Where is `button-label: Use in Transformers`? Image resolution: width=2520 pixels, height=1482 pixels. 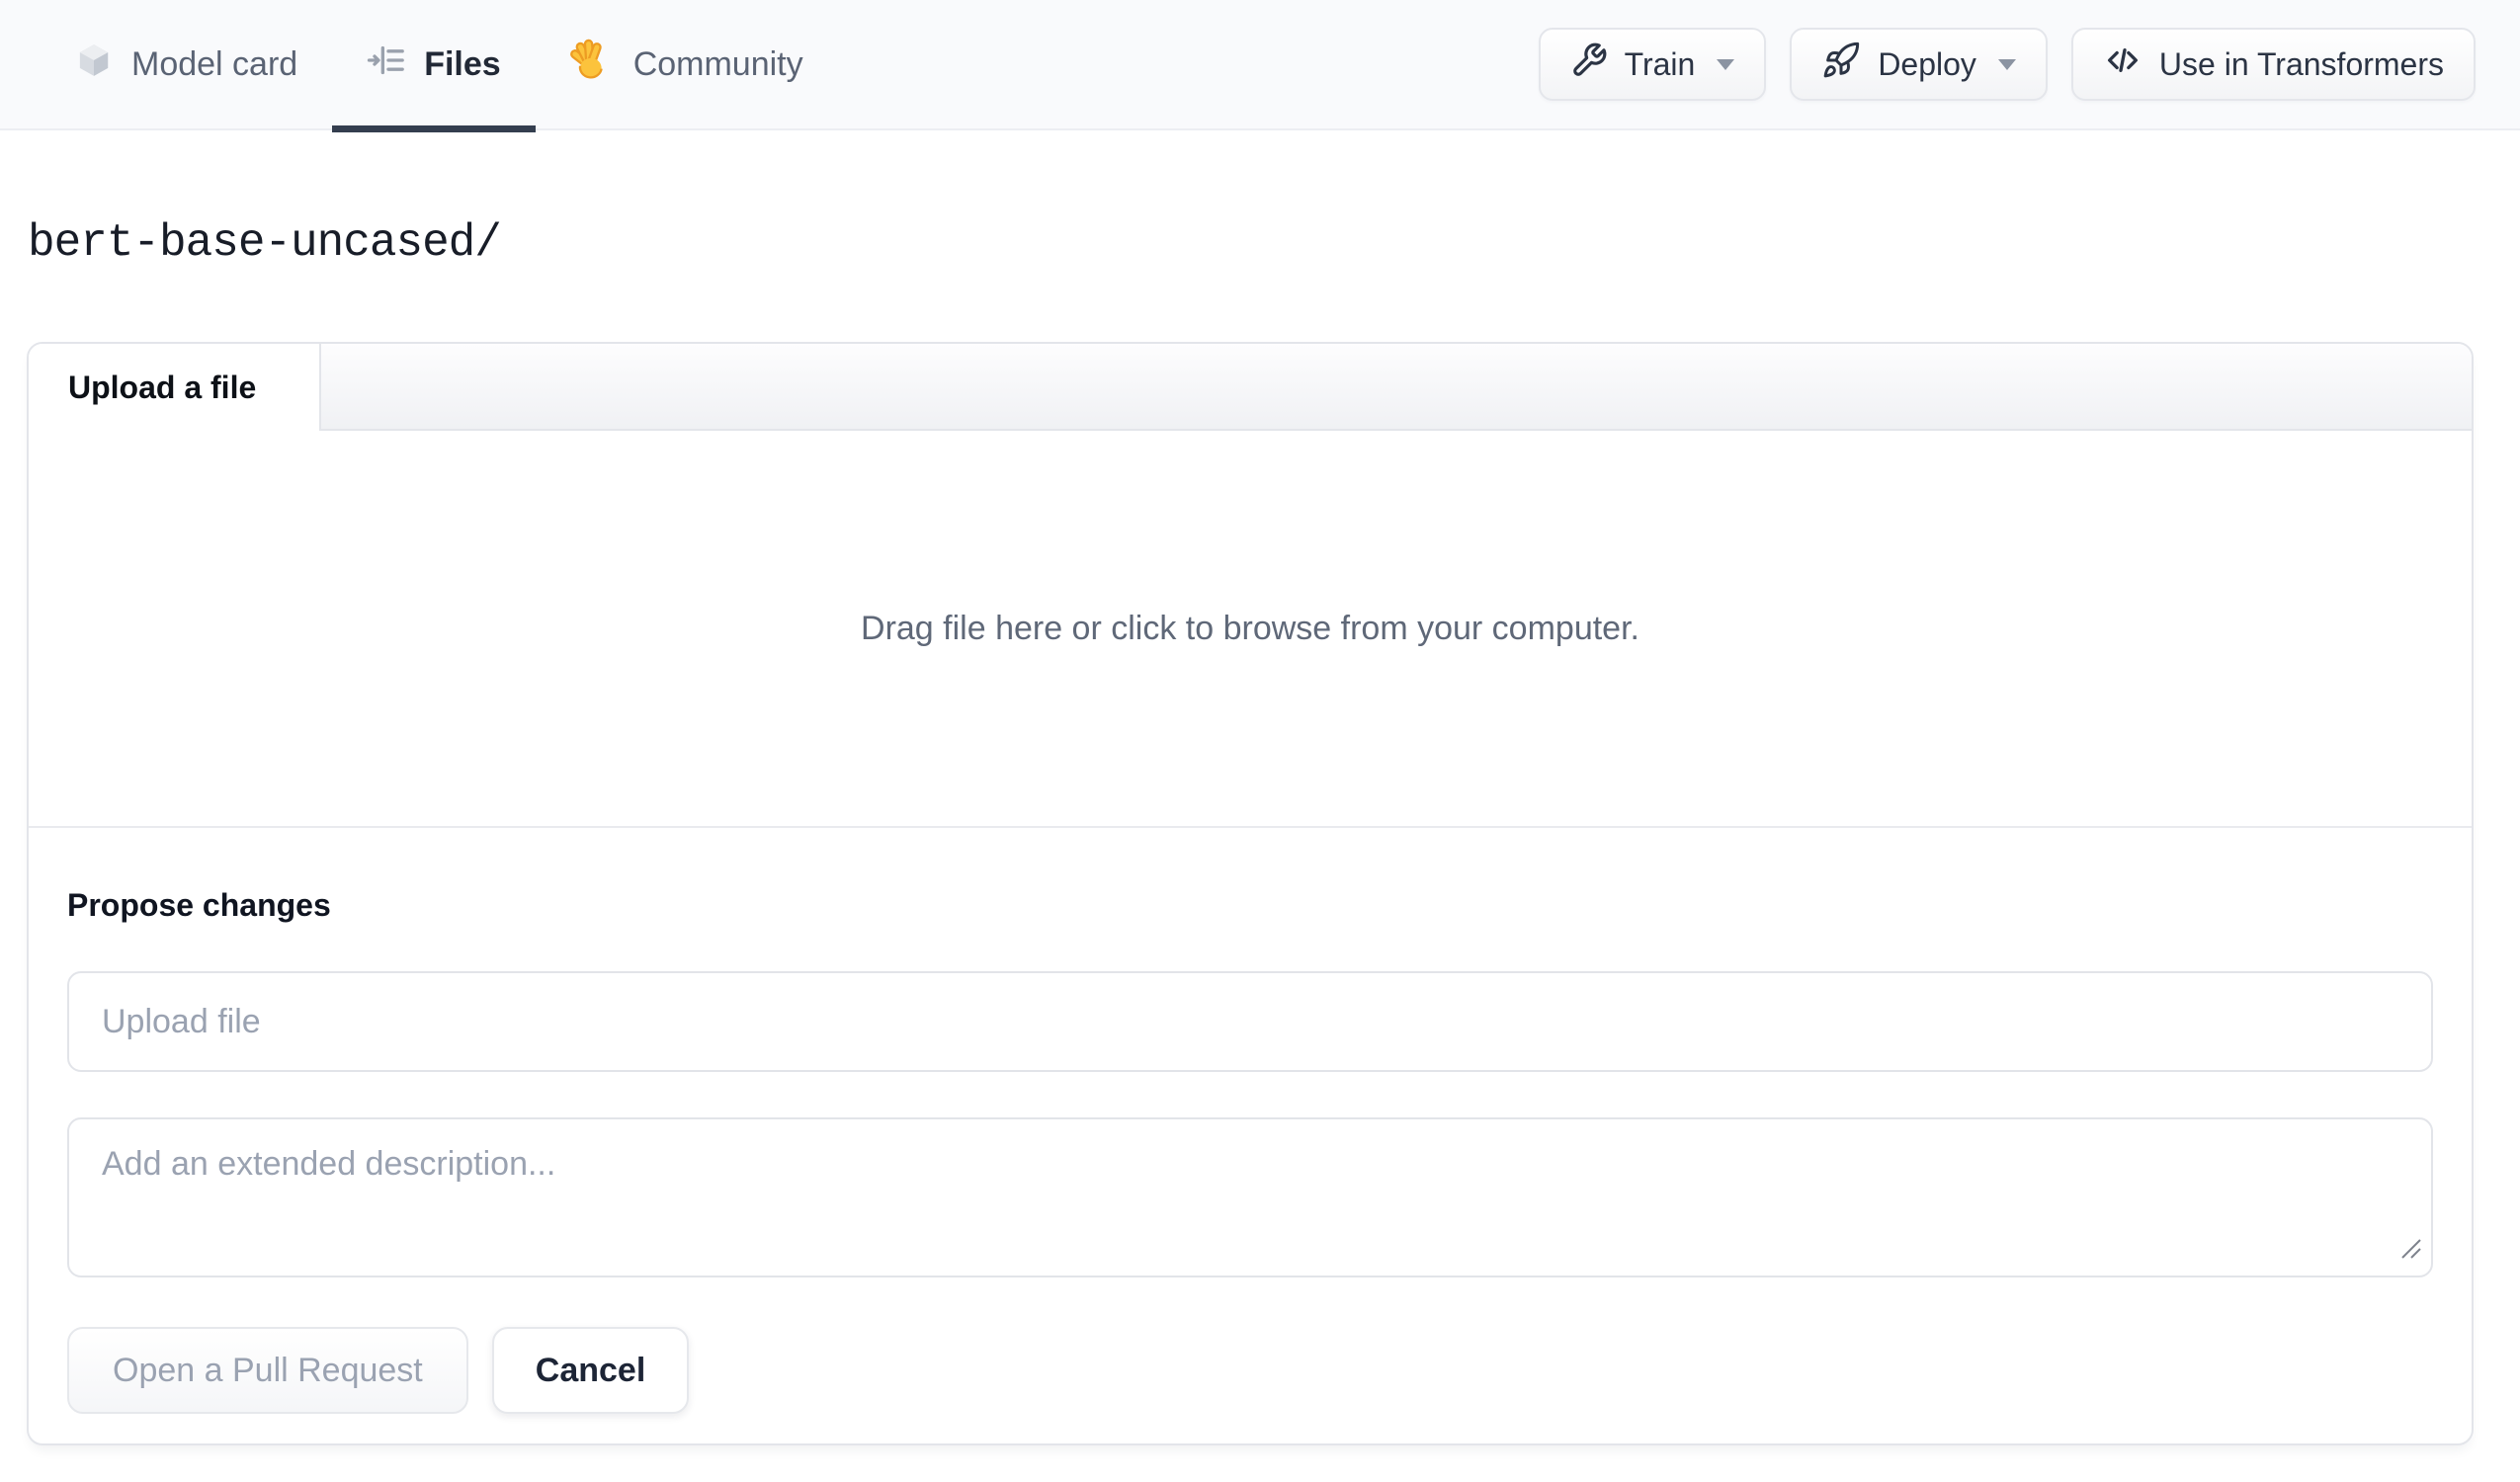 button-label: Use in Transformers is located at coordinates (2301, 63).